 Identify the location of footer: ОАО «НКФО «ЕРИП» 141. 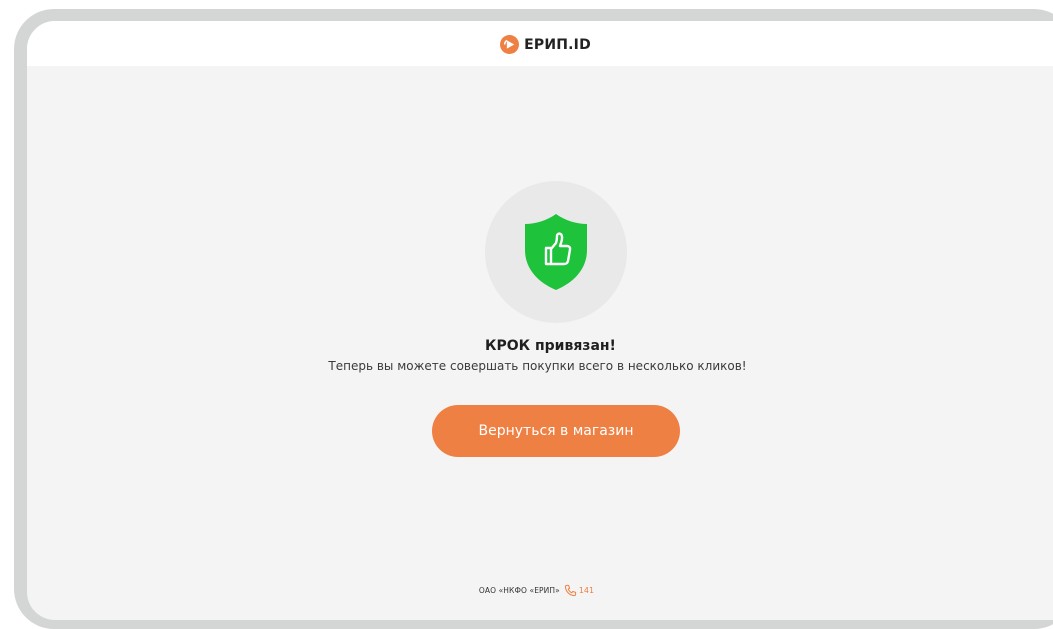
(540, 590).